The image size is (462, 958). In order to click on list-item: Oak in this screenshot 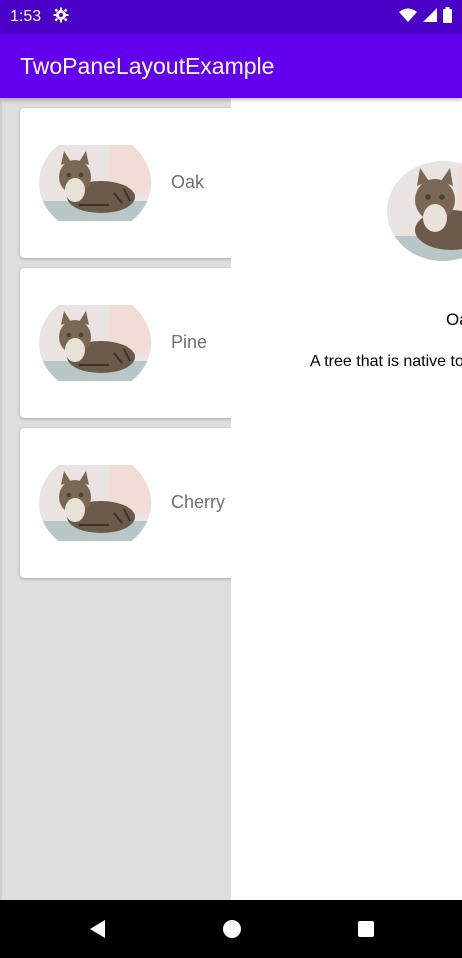, I will do `click(135, 183)`.